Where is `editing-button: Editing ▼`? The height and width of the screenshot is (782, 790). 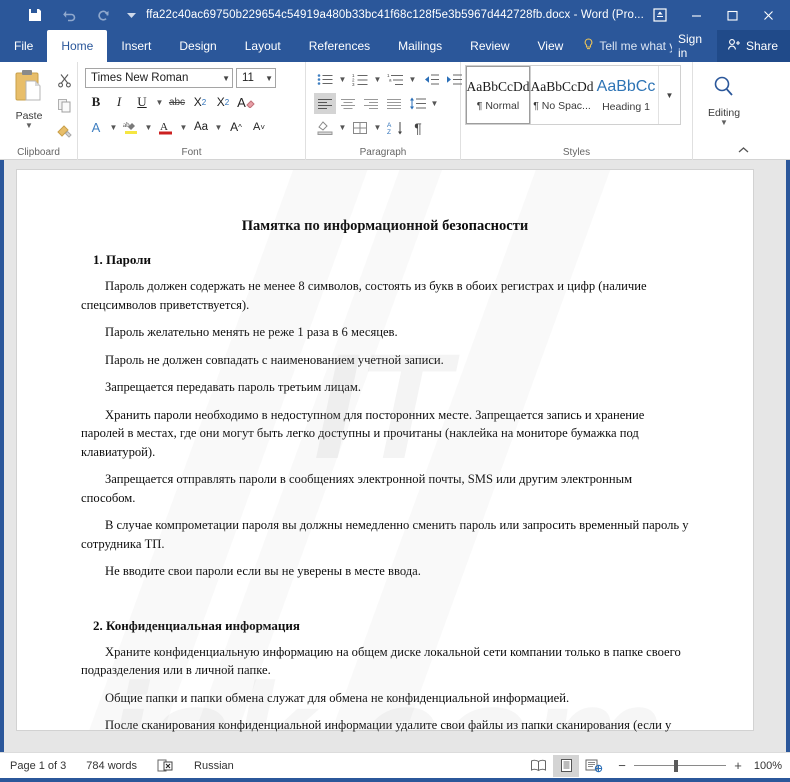
editing-button: Editing ▼ is located at coordinates (724, 100).